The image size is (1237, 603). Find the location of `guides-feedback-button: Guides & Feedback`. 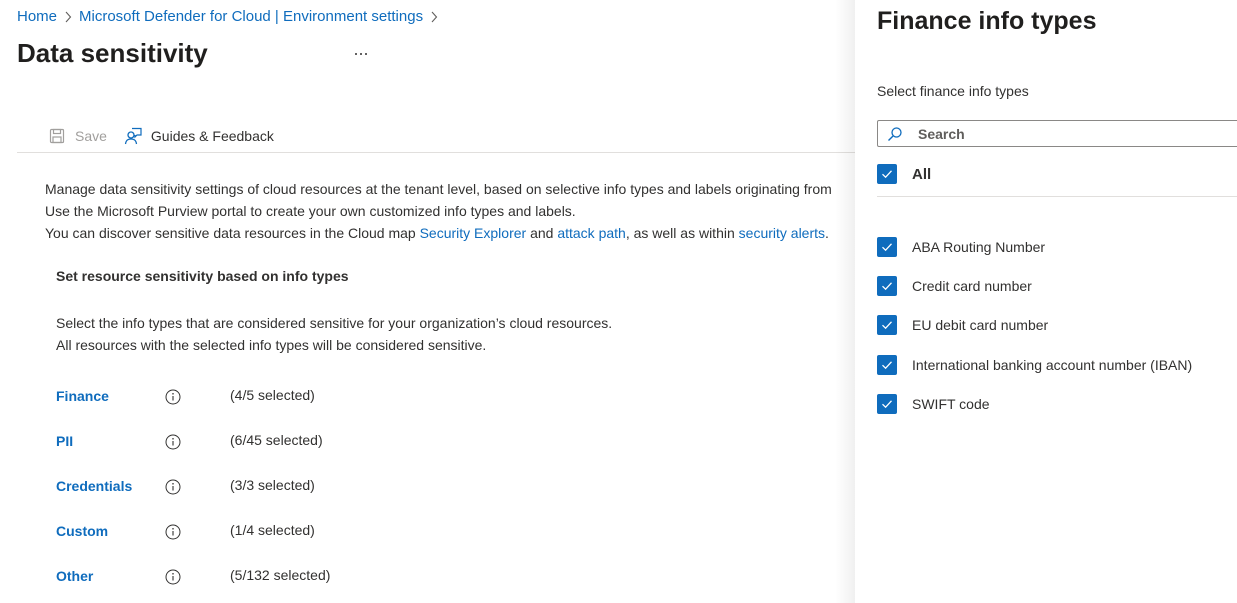

guides-feedback-button: Guides & Feedback is located at coordinates (199, 136).